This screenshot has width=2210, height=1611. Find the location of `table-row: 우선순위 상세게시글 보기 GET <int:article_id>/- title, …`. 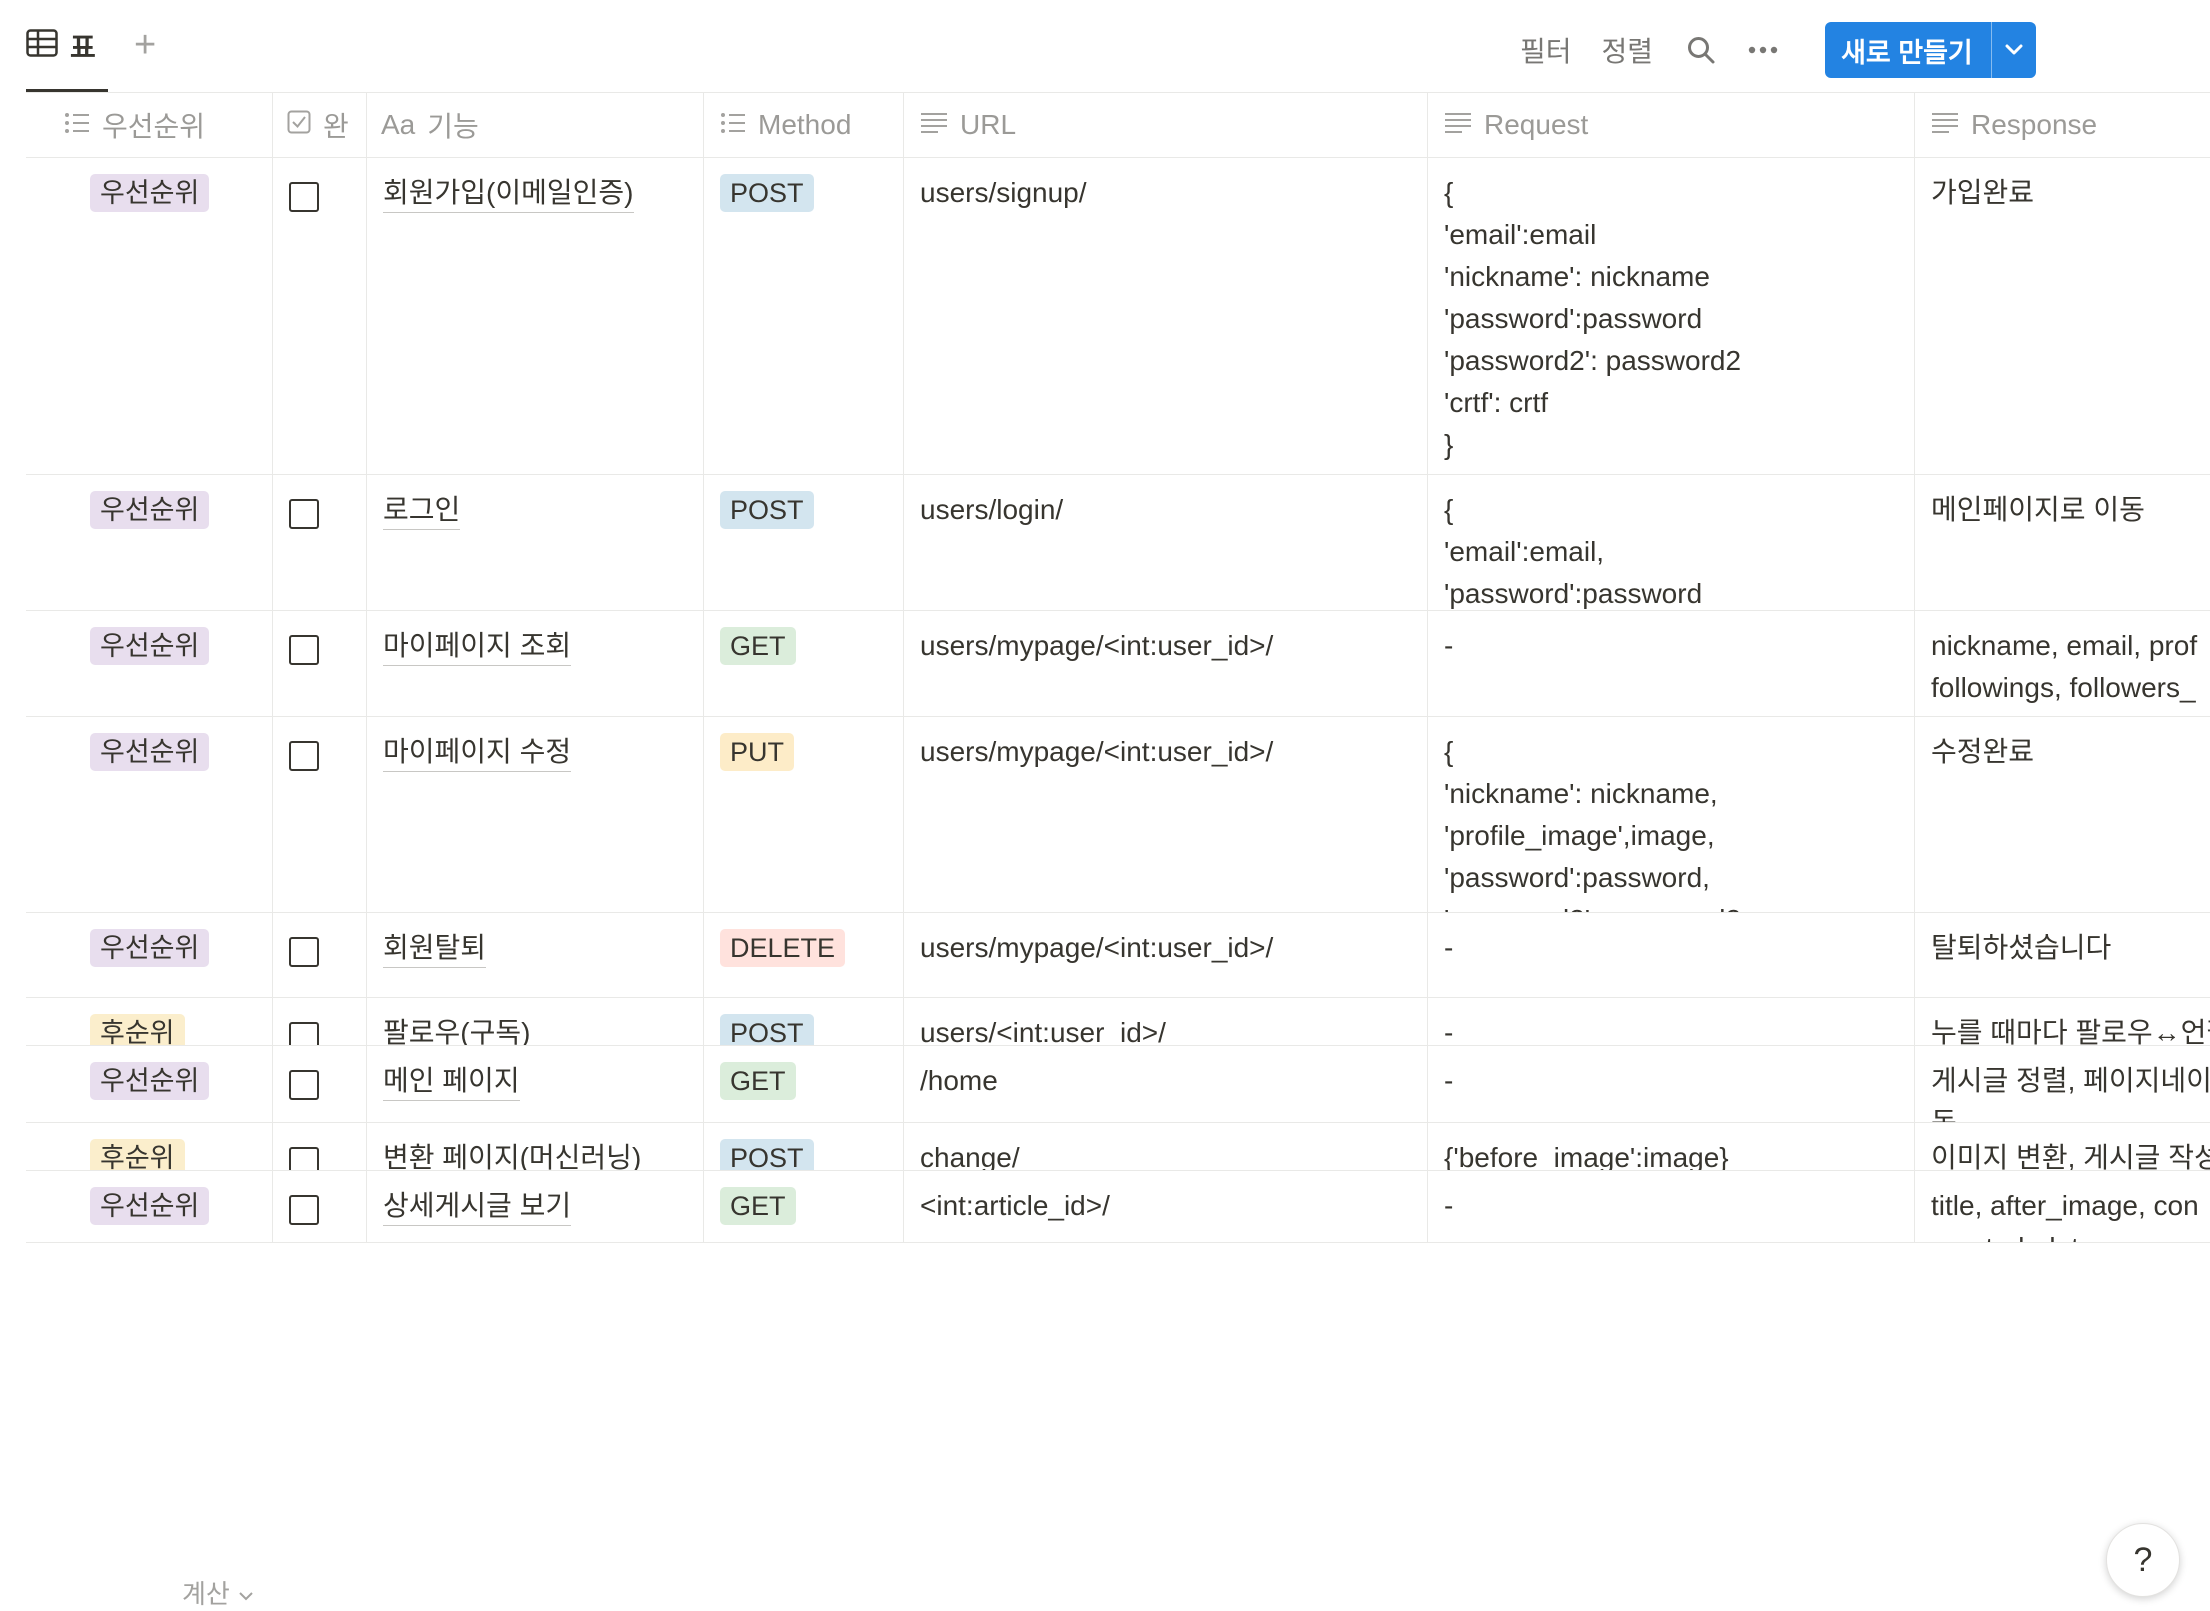

table-row: 우선순위 상세게시글 보기 GET <int:article_id>/- title, … is located at coordinates (1118, 1207).